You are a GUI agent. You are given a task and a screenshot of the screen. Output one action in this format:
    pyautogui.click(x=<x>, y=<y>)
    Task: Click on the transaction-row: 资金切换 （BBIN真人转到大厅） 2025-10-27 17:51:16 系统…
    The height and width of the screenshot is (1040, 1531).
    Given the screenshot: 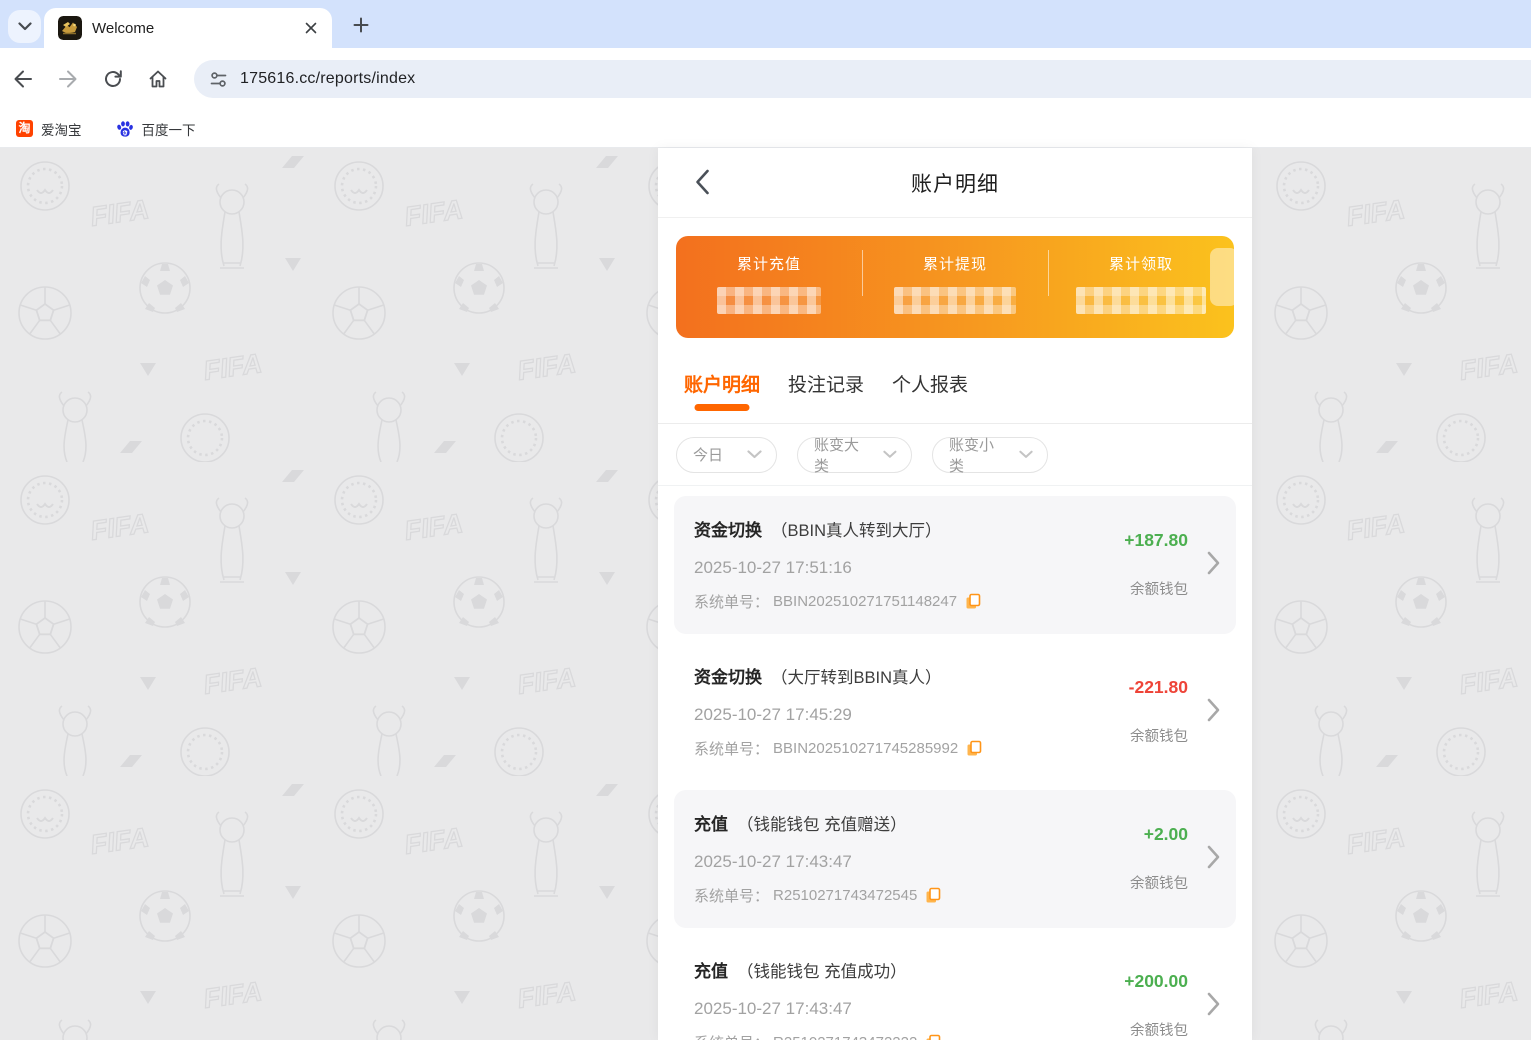 What is the action you would take?
    pyautogui.click(x=955, y=565)
    